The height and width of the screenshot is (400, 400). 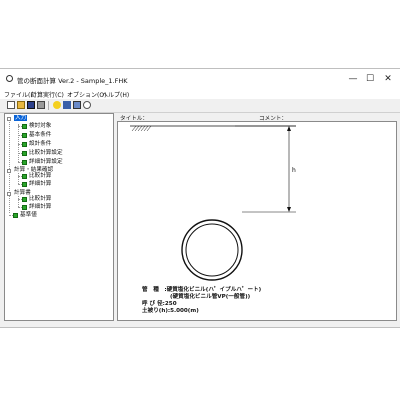 I want to click on tree-item-detail-settings: 詳細計算設定, so click(x=46, y=162).